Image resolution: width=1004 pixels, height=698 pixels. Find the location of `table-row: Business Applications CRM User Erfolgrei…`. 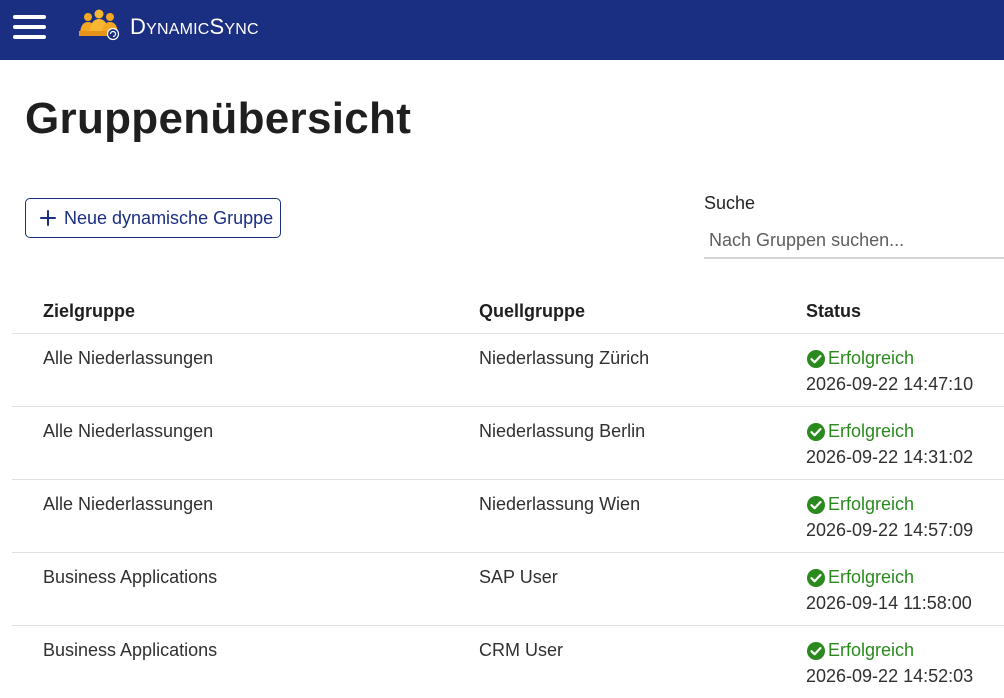

table-row: Business Applications CRM User Erfolgrei… is located at coordinates (508, 662).